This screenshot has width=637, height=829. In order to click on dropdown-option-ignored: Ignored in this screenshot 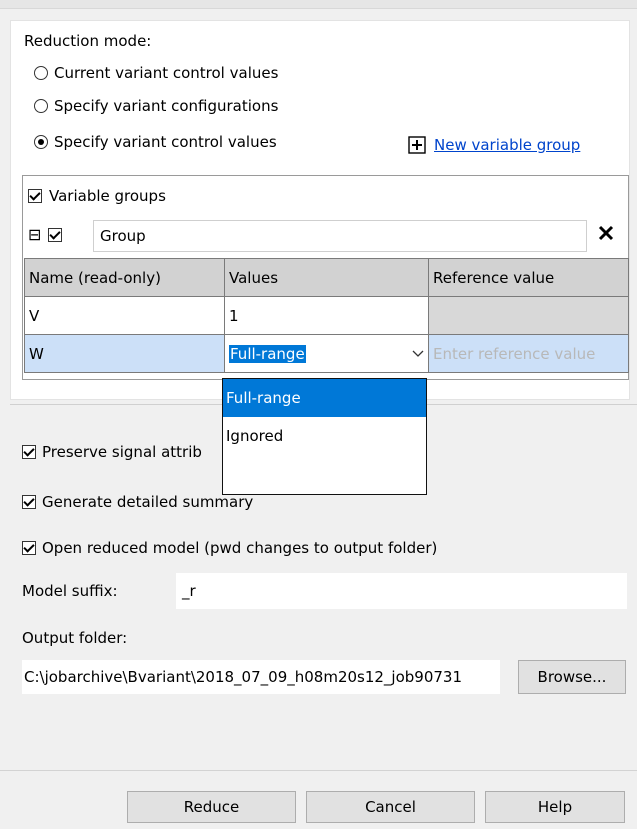, I will do `click(324, 436)`.